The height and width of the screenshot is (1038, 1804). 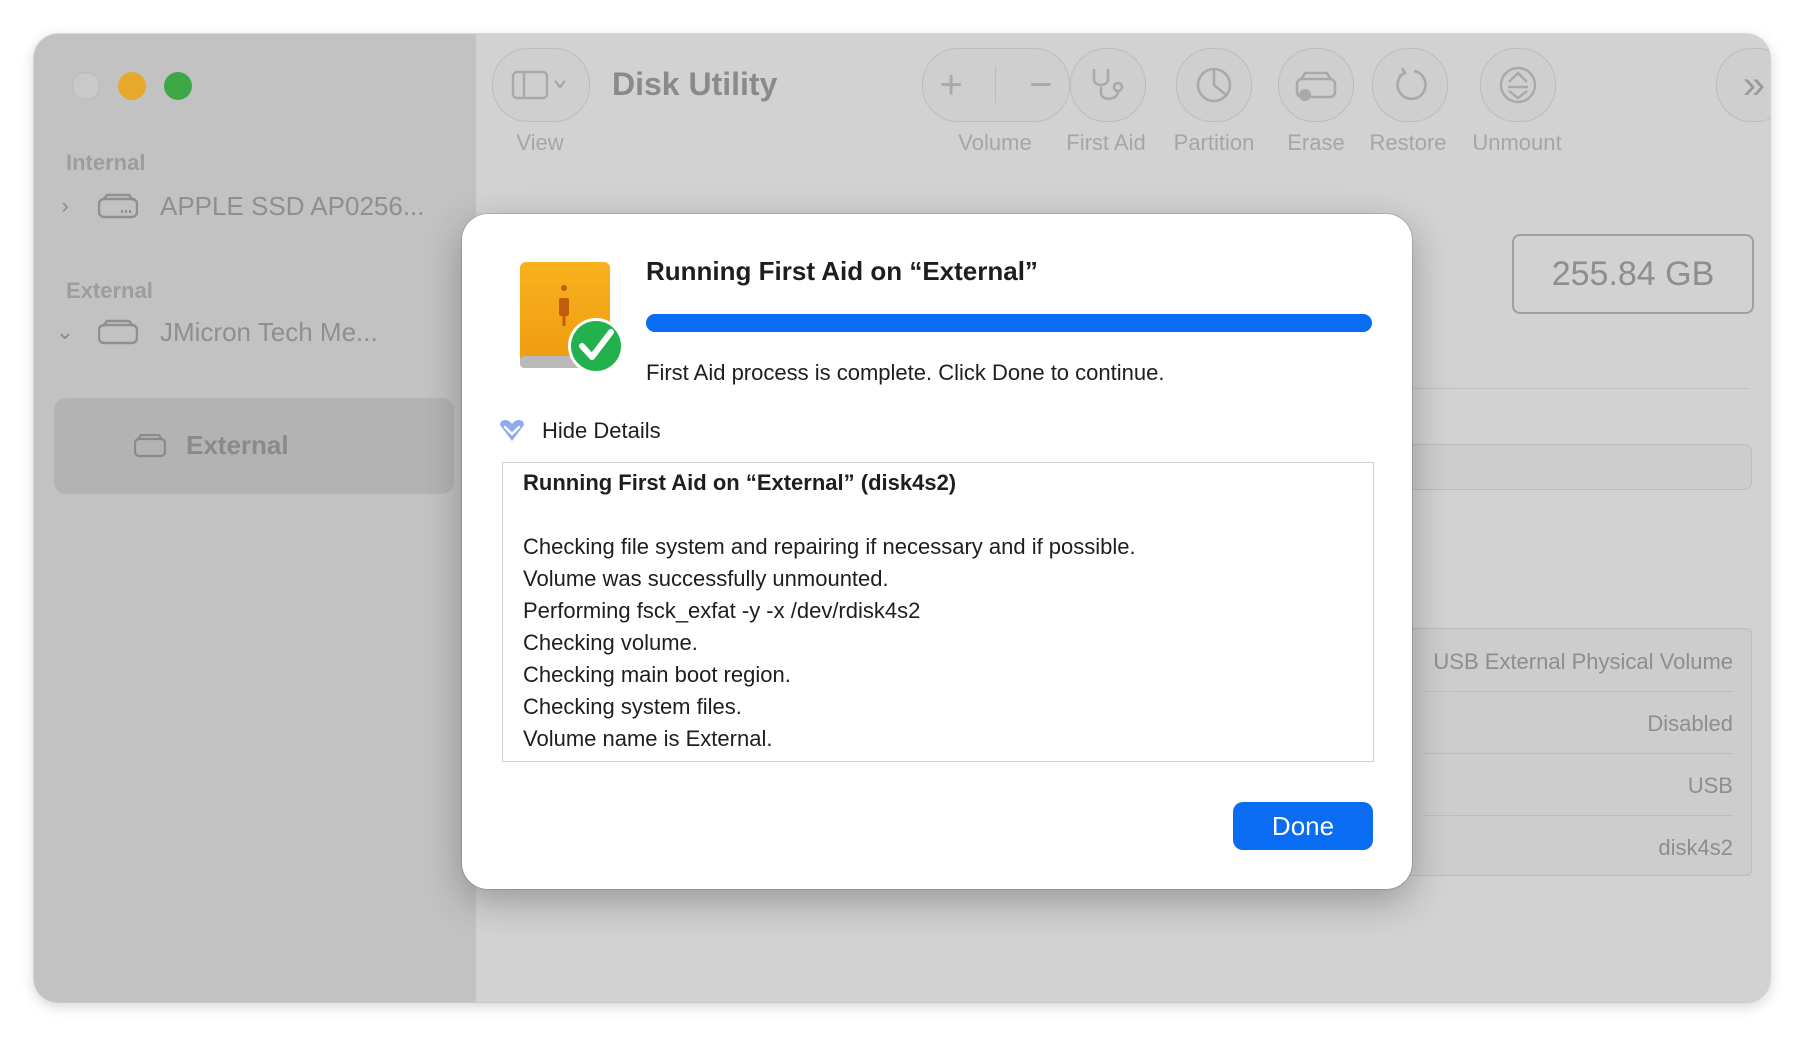 I want to click on external-drive-icon, so click(x=118, y=332).